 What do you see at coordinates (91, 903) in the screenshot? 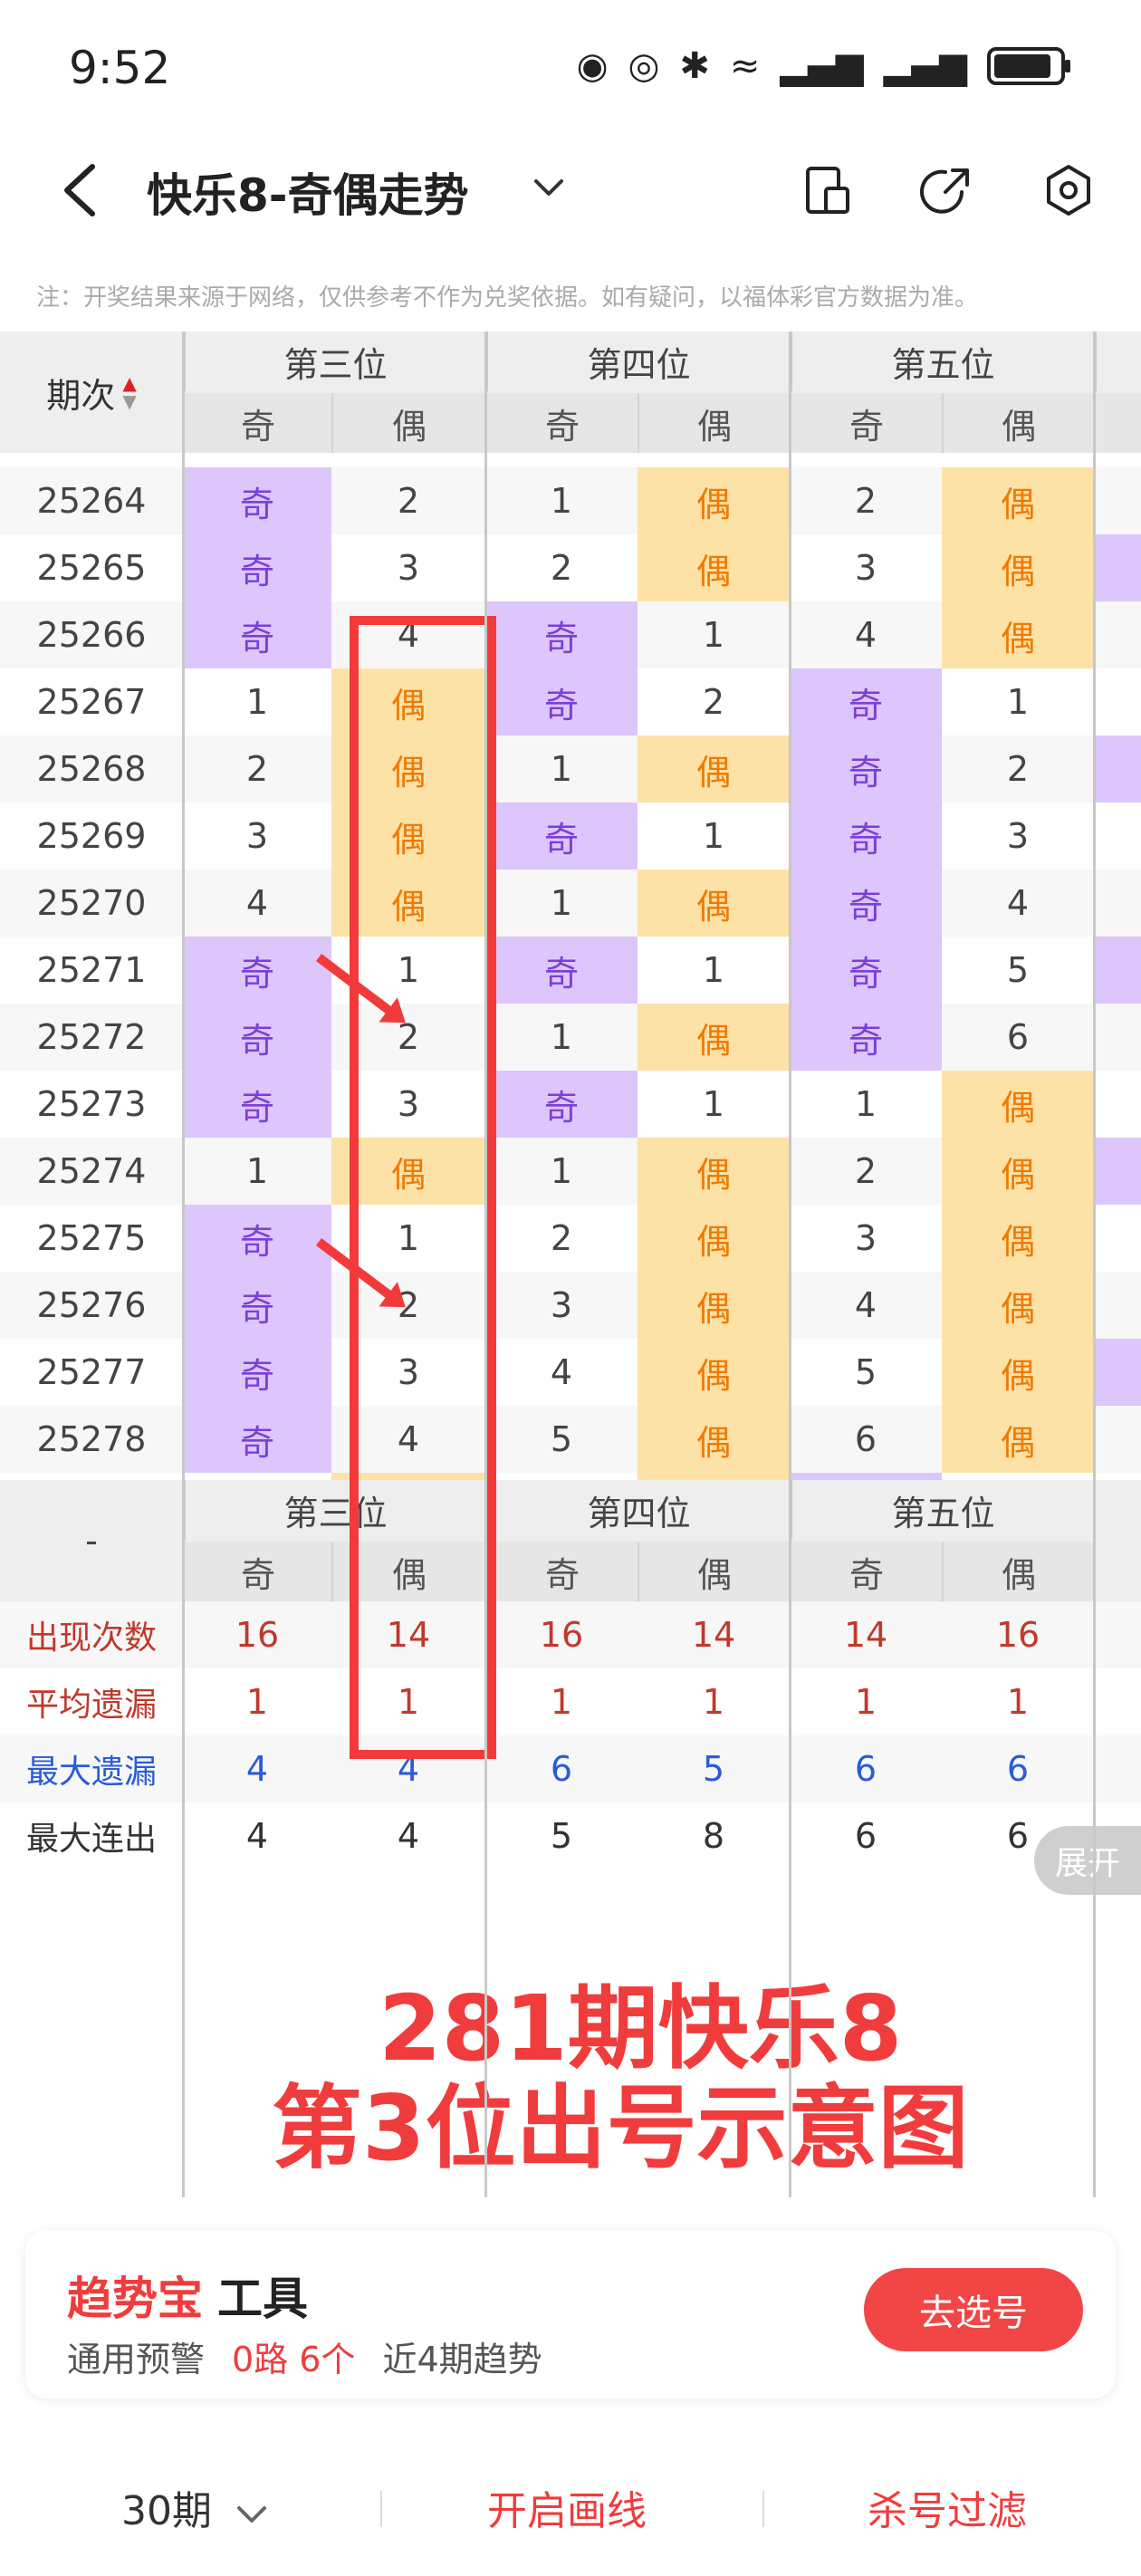
I see `period-cell: 25270` at bounding box center [91, 903].